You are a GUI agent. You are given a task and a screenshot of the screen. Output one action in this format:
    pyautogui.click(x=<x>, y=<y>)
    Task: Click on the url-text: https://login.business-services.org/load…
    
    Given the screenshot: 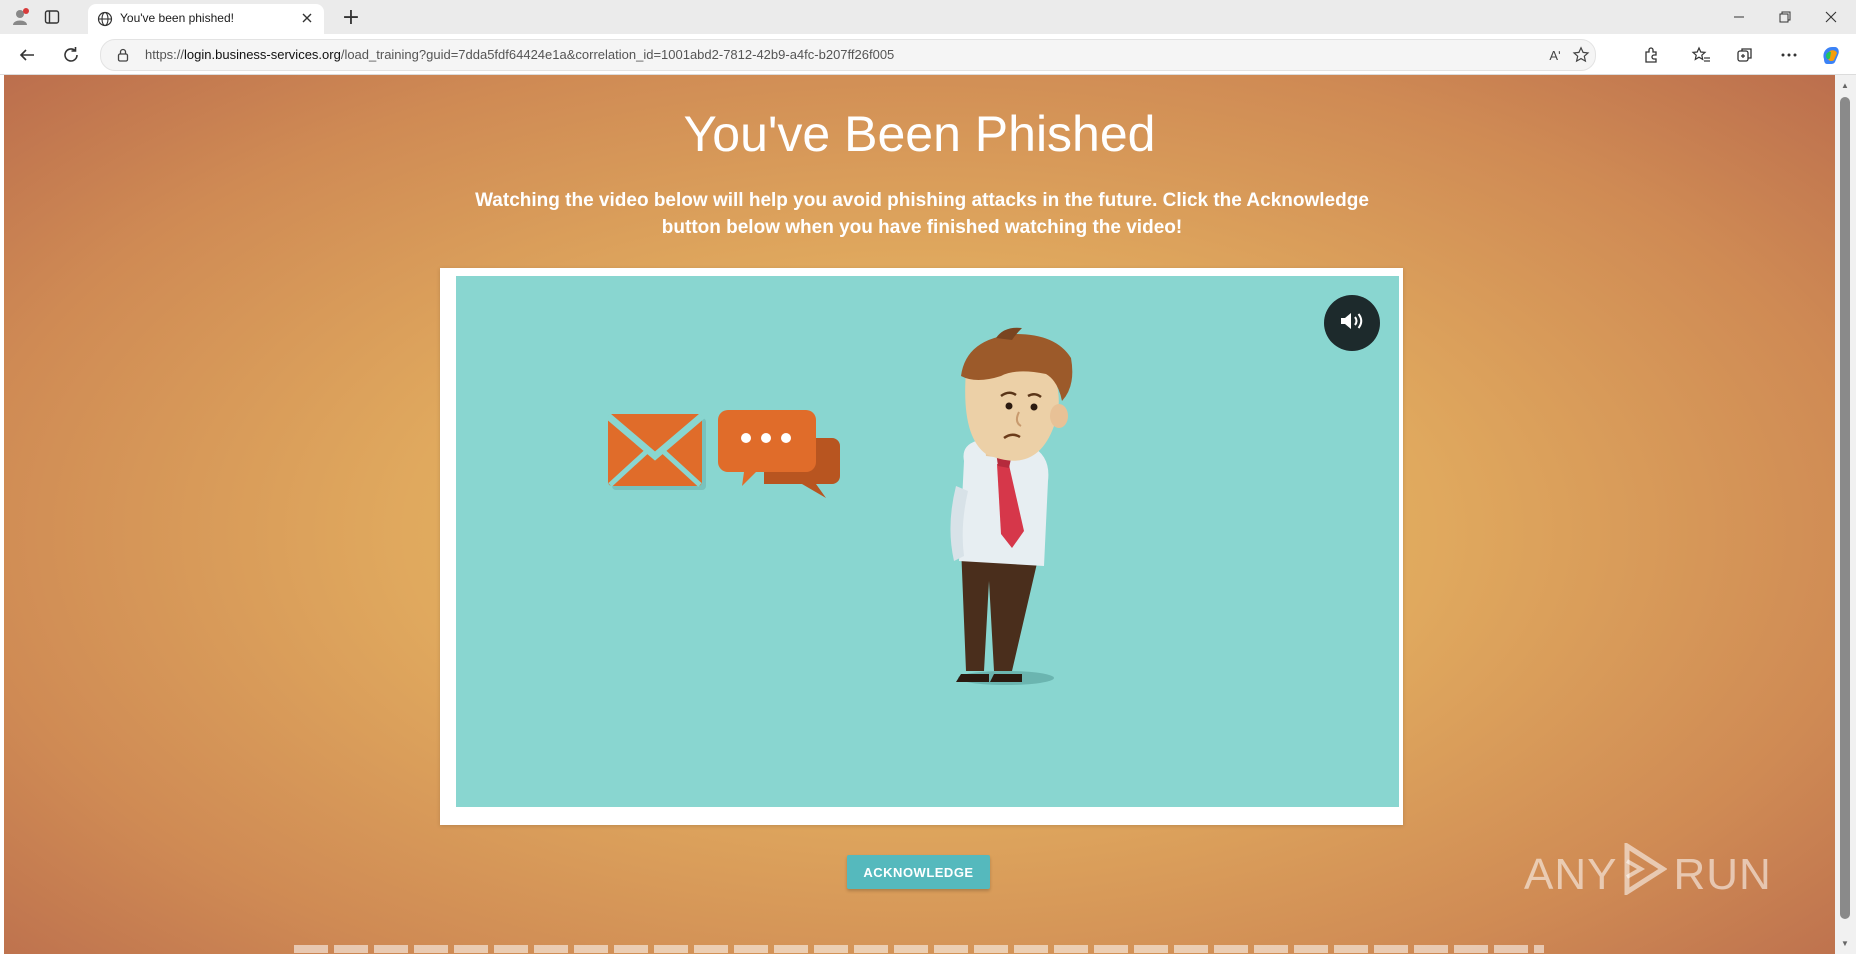 What is the action you would take?
    pyautogui.click(x=519, y=54)
    